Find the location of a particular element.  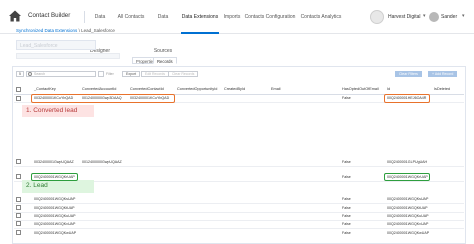

tab-data-sources: Data Sources is located at coordinates (163, 27).